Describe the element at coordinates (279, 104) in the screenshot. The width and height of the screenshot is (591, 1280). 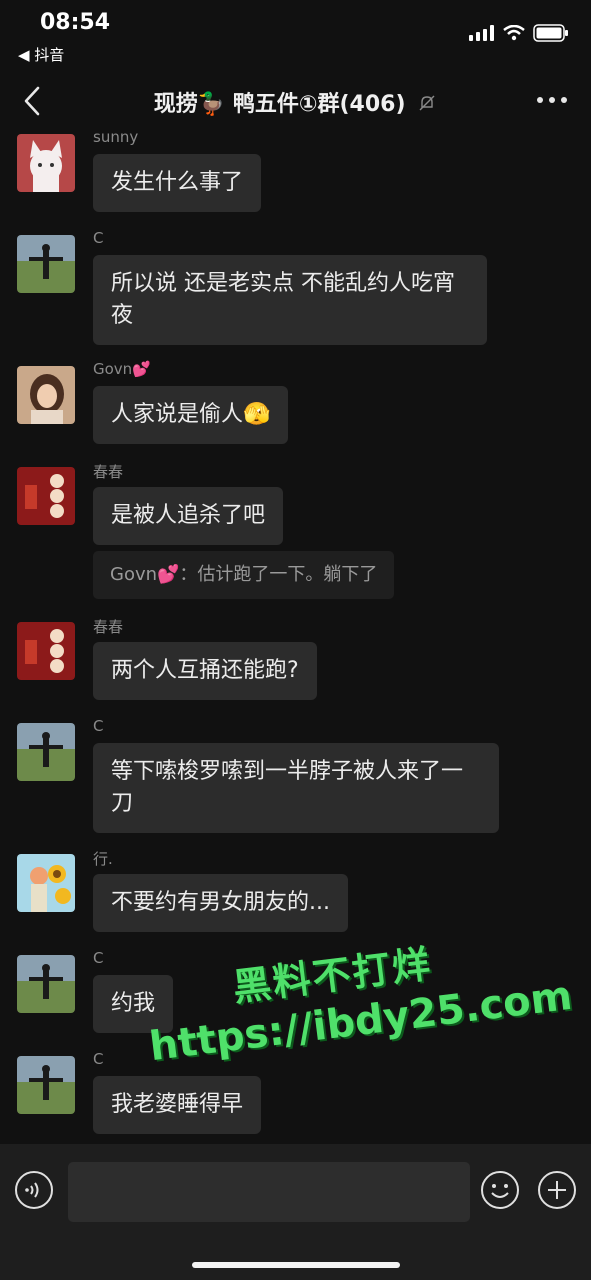
I see `chat-title-text: 现捞🦆 鸭五件①群(406)` at that location.